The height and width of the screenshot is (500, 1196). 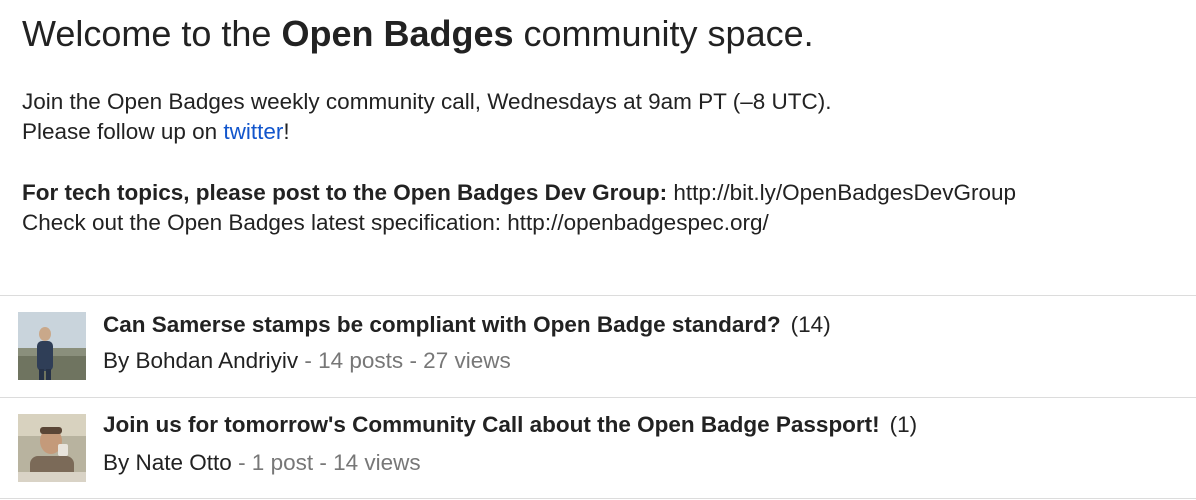 What do you see at coordinates (810, 324) in the screenshot?
I see `reply-count: (14)` at bounding box center [810, 324].